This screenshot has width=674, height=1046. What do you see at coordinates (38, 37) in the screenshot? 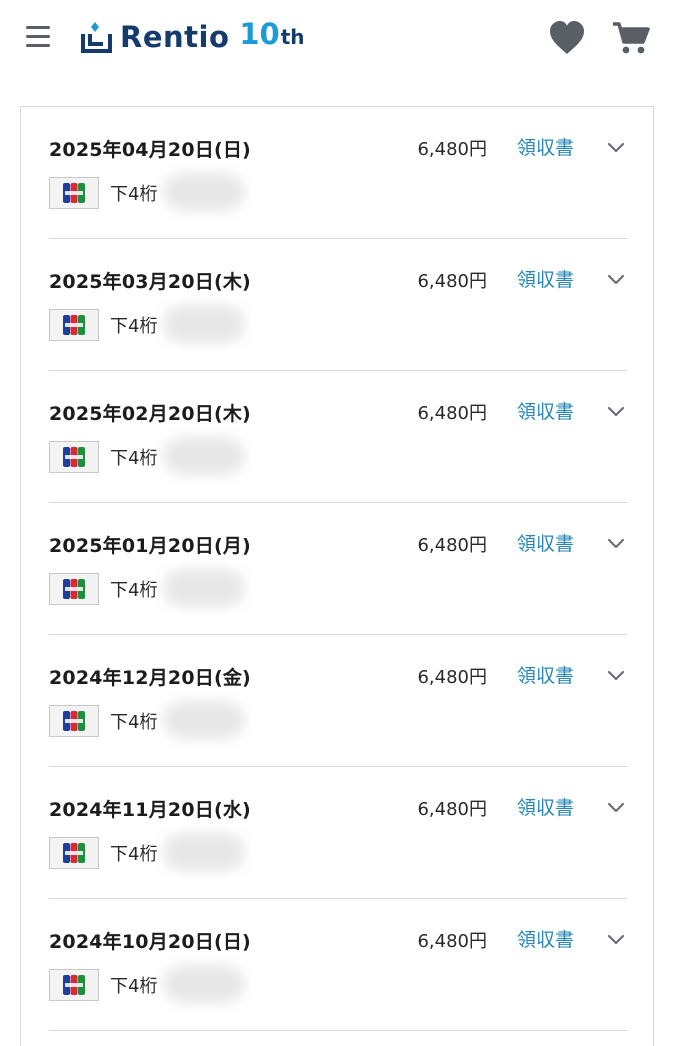
I see `hamburger-menu-icon` at bounding box center [38, 37].